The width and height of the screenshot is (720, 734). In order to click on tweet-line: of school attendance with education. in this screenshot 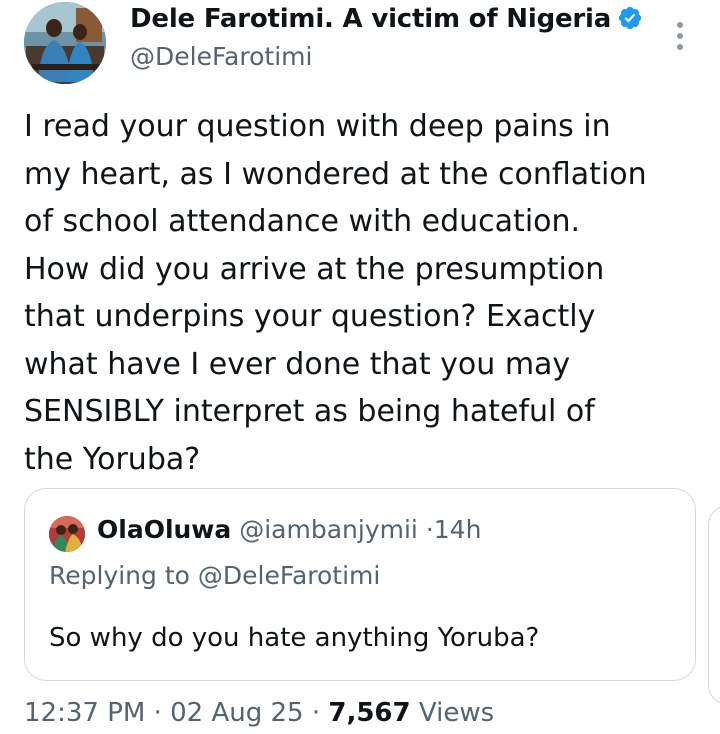, I will do `click(302, 221)`.